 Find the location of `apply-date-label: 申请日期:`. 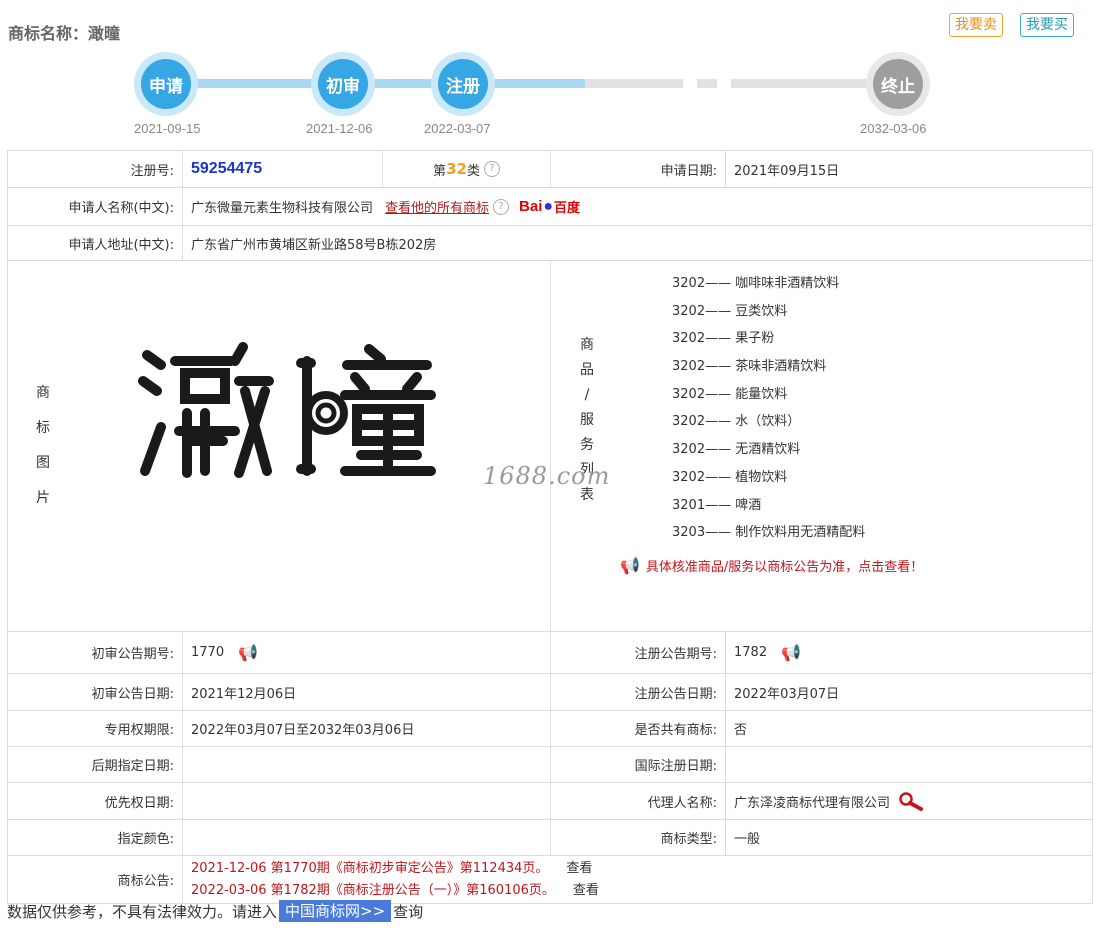

apply-date-label: 申请日期: is located at coordinates (638, 169).